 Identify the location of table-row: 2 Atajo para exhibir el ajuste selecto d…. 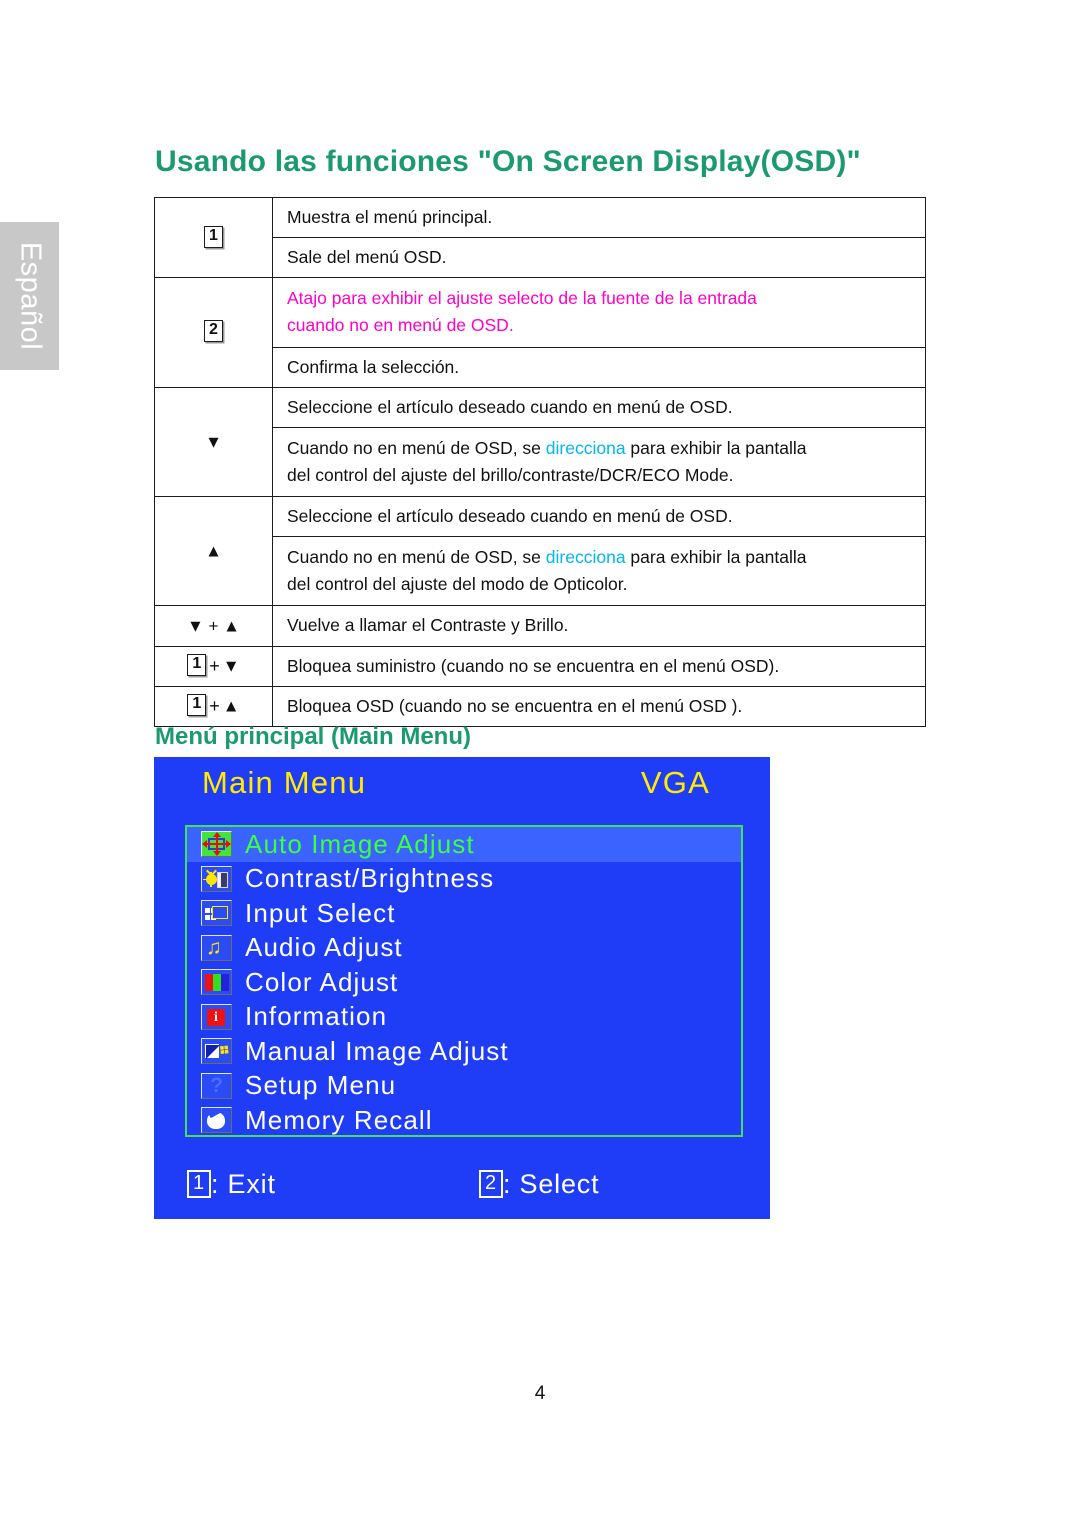
(540, 332).